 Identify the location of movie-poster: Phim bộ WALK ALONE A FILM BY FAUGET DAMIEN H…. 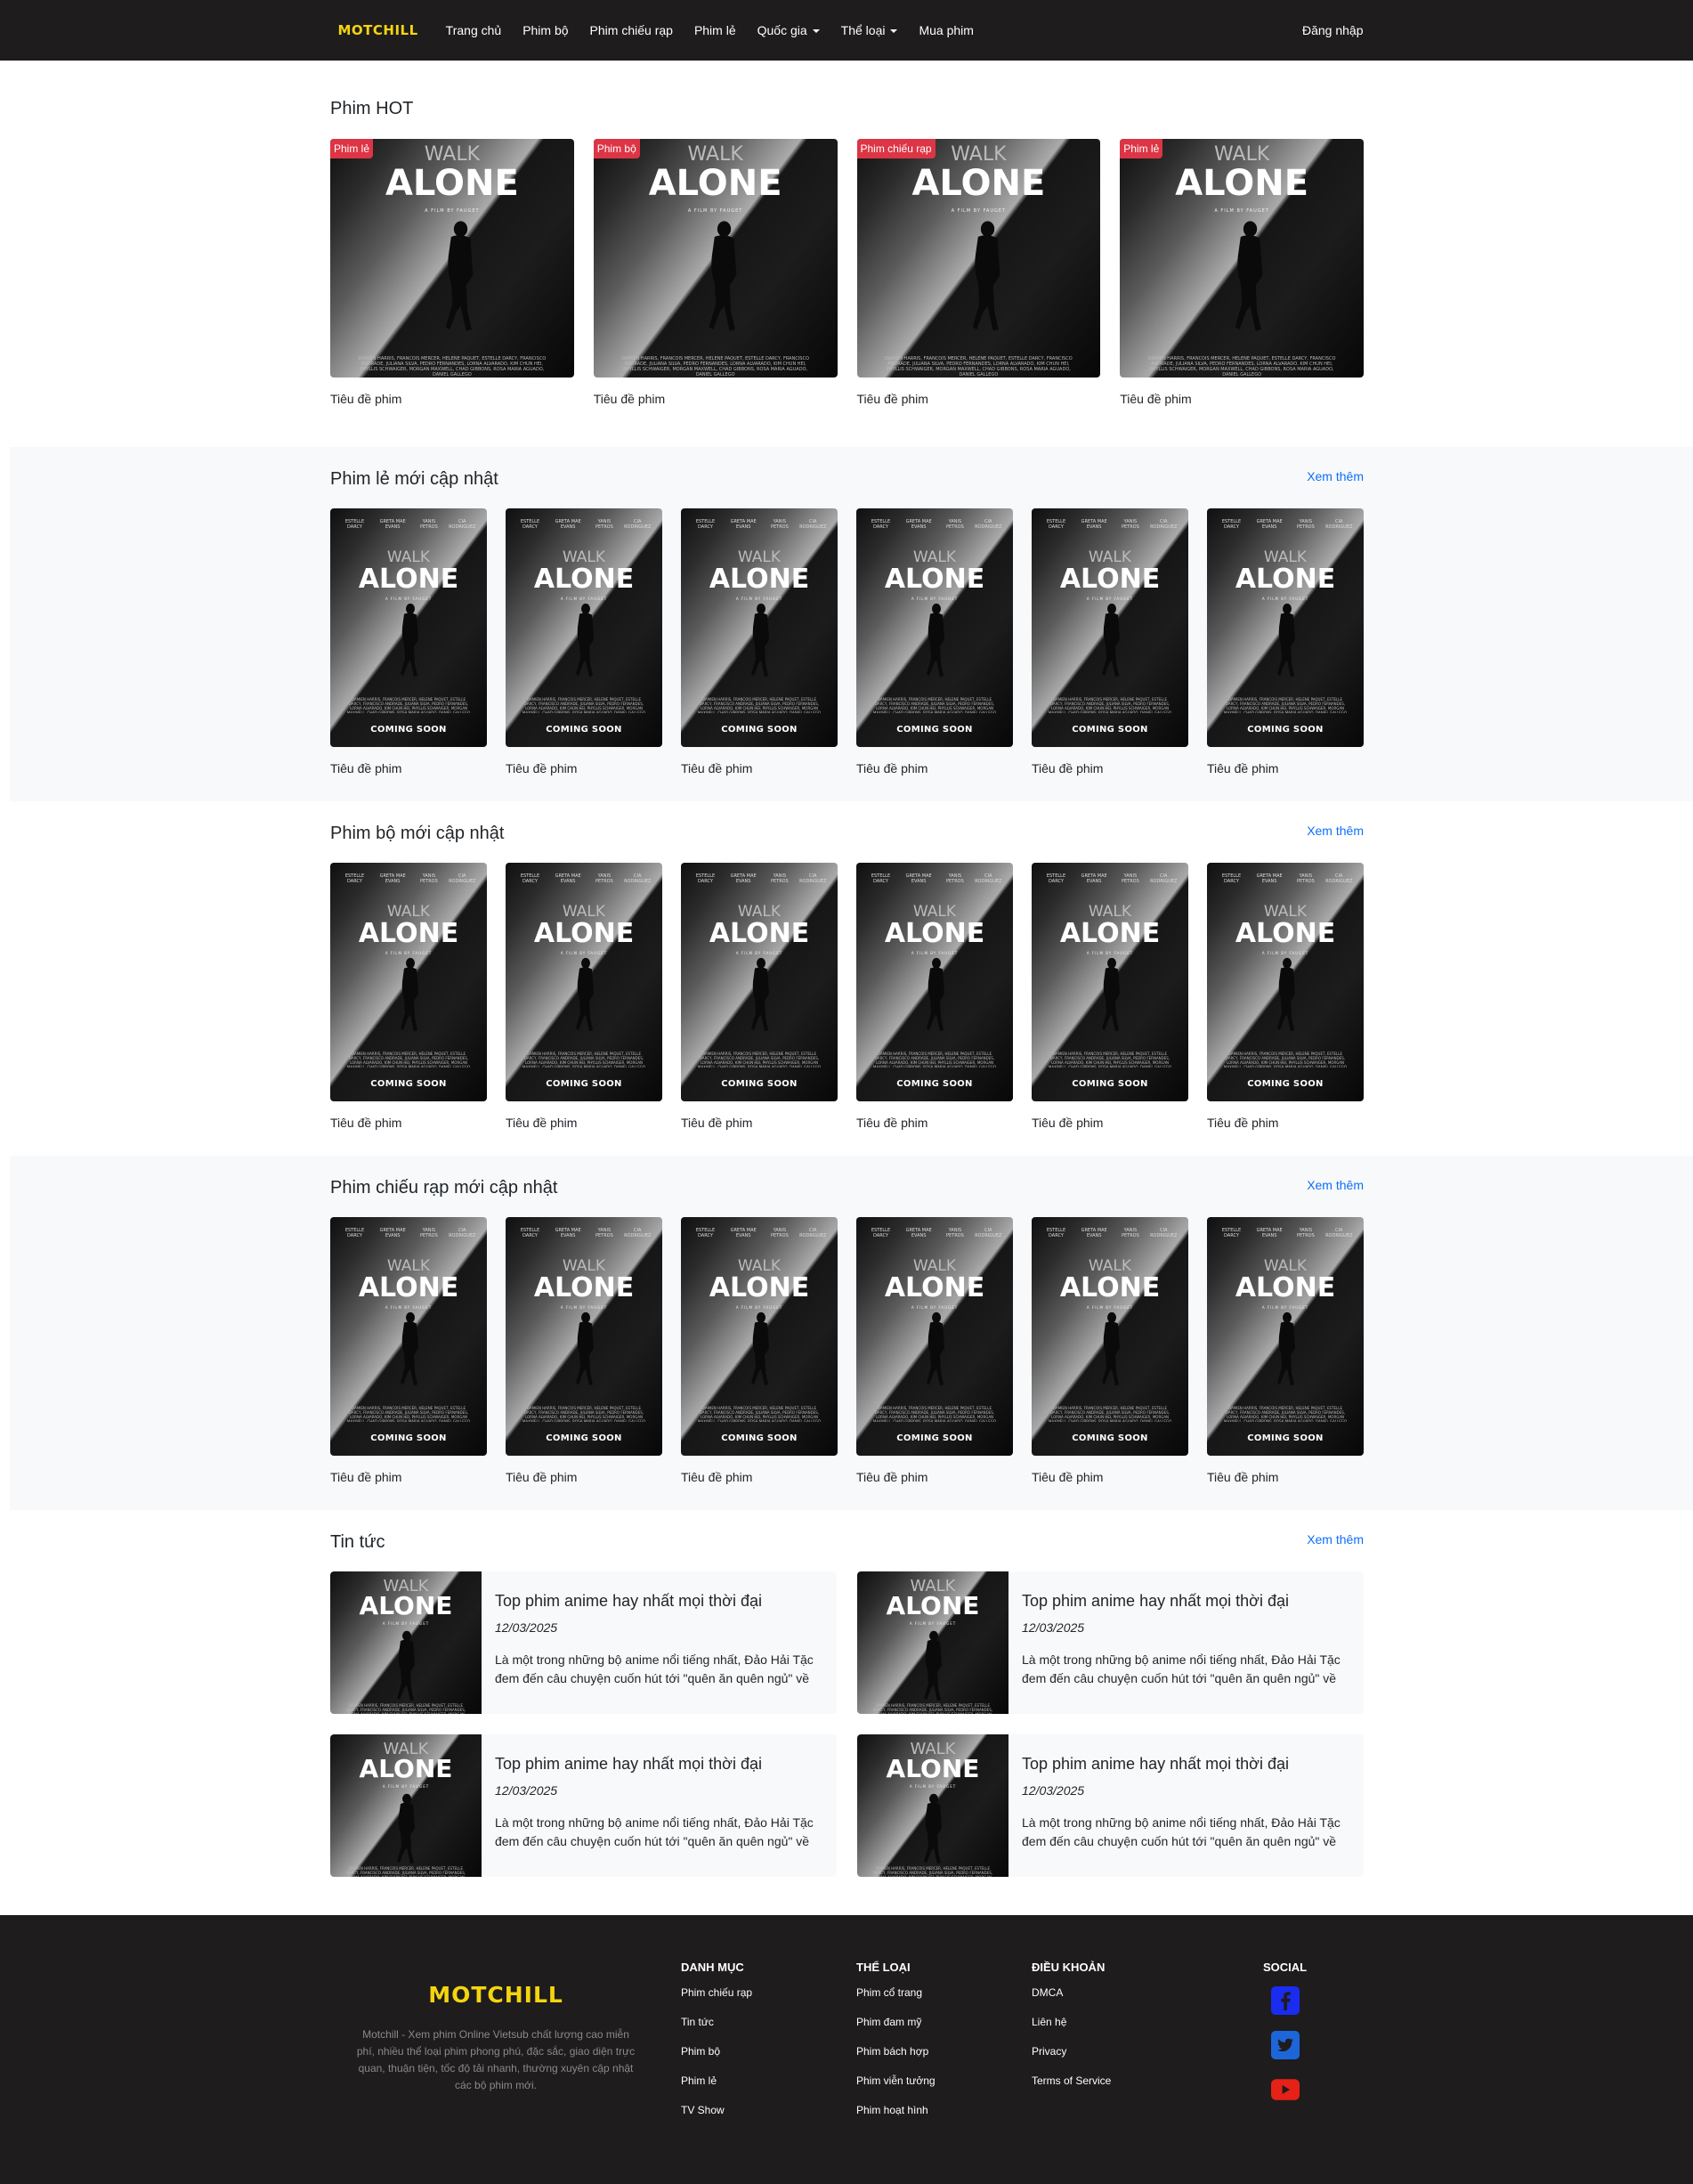
(715, 258).